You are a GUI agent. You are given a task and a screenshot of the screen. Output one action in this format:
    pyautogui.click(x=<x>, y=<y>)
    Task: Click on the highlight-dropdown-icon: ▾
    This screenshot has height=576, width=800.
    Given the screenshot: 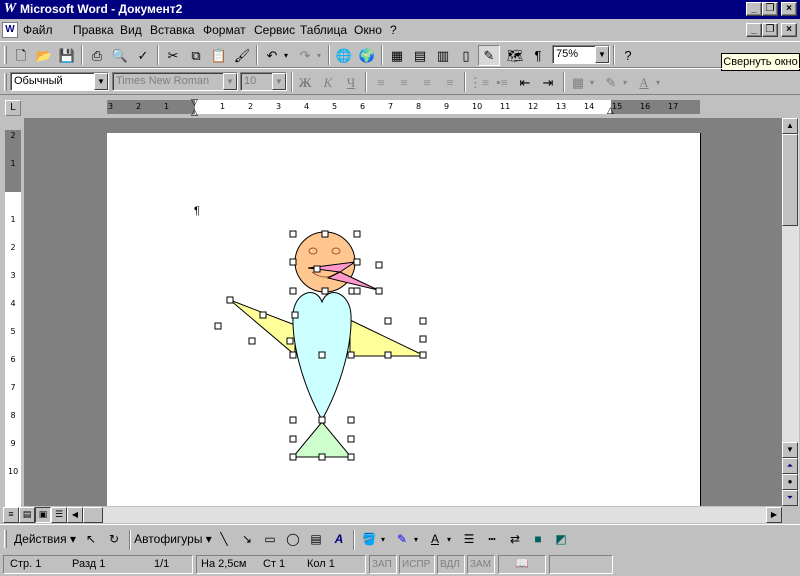 What is the action you would take?
    pyautogui.click(x=625, y=82)
    